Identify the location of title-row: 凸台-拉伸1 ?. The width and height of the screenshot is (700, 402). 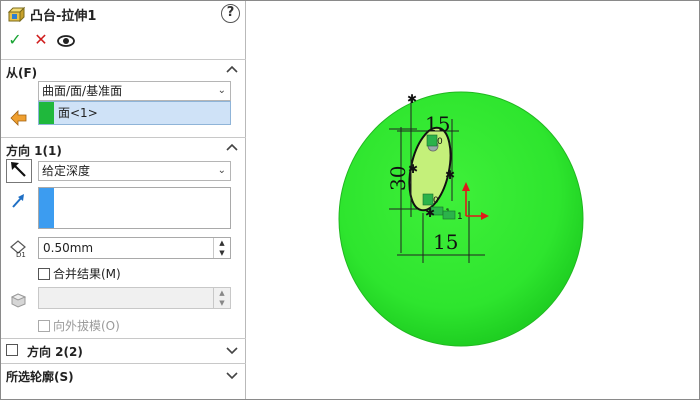
(123, 14).